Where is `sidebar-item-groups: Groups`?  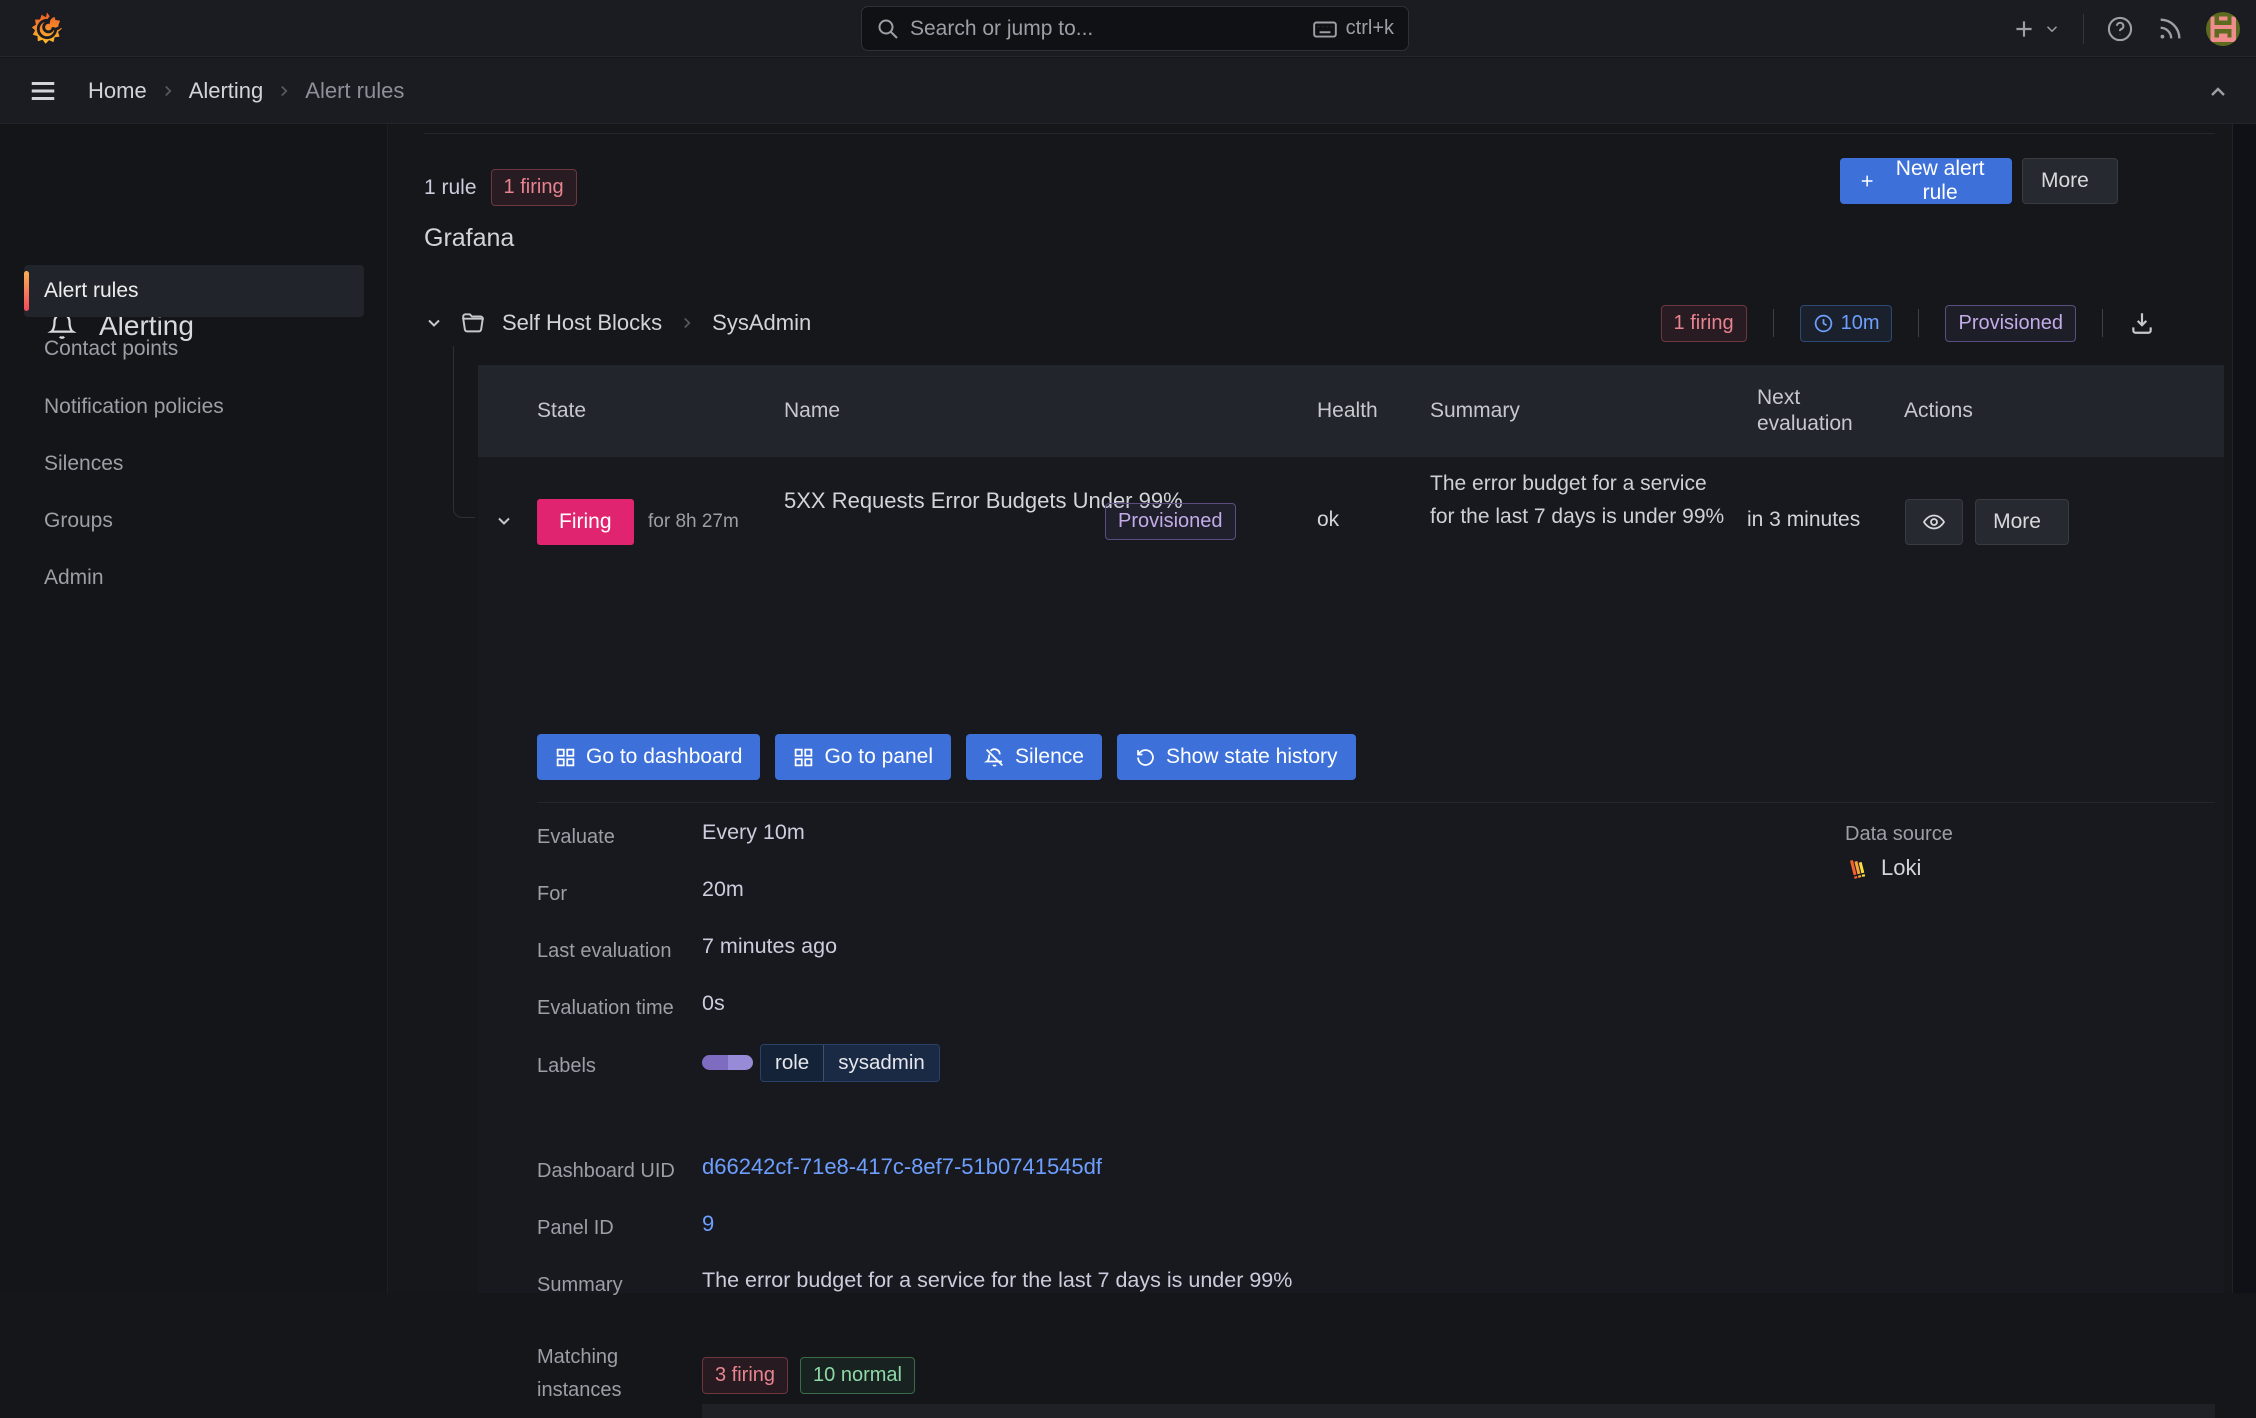 sidebar-item-groups: Groups is located at coordinates (194, 521).